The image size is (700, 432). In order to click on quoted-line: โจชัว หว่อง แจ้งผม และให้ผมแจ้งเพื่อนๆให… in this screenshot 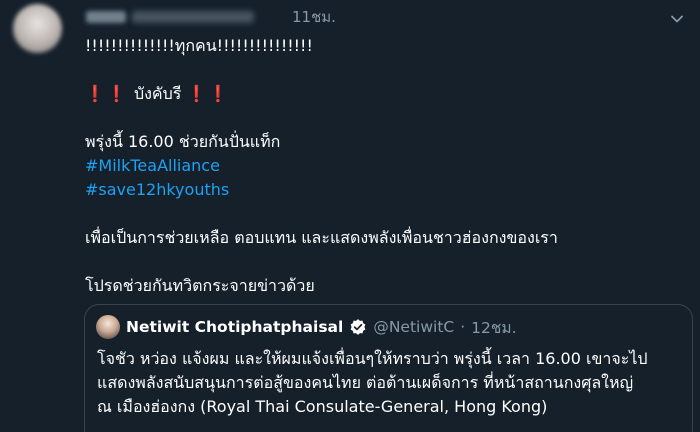, I will do `click(372, 358)`.